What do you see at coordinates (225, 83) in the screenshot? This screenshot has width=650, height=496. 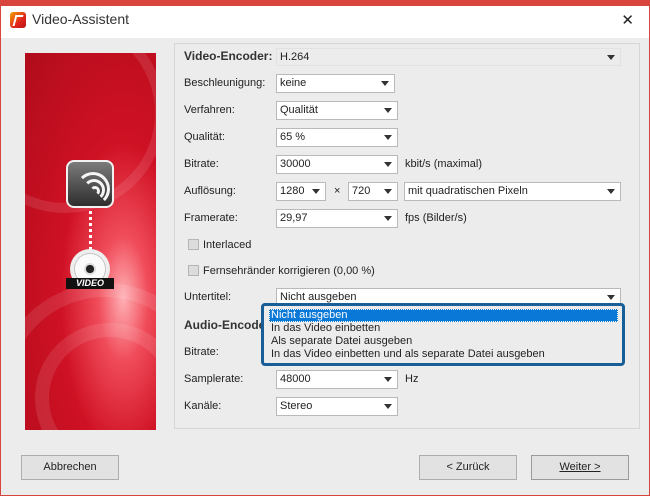 I see `beschleunigung-label: Beschleunigung:` at bounding box center [225, 83].